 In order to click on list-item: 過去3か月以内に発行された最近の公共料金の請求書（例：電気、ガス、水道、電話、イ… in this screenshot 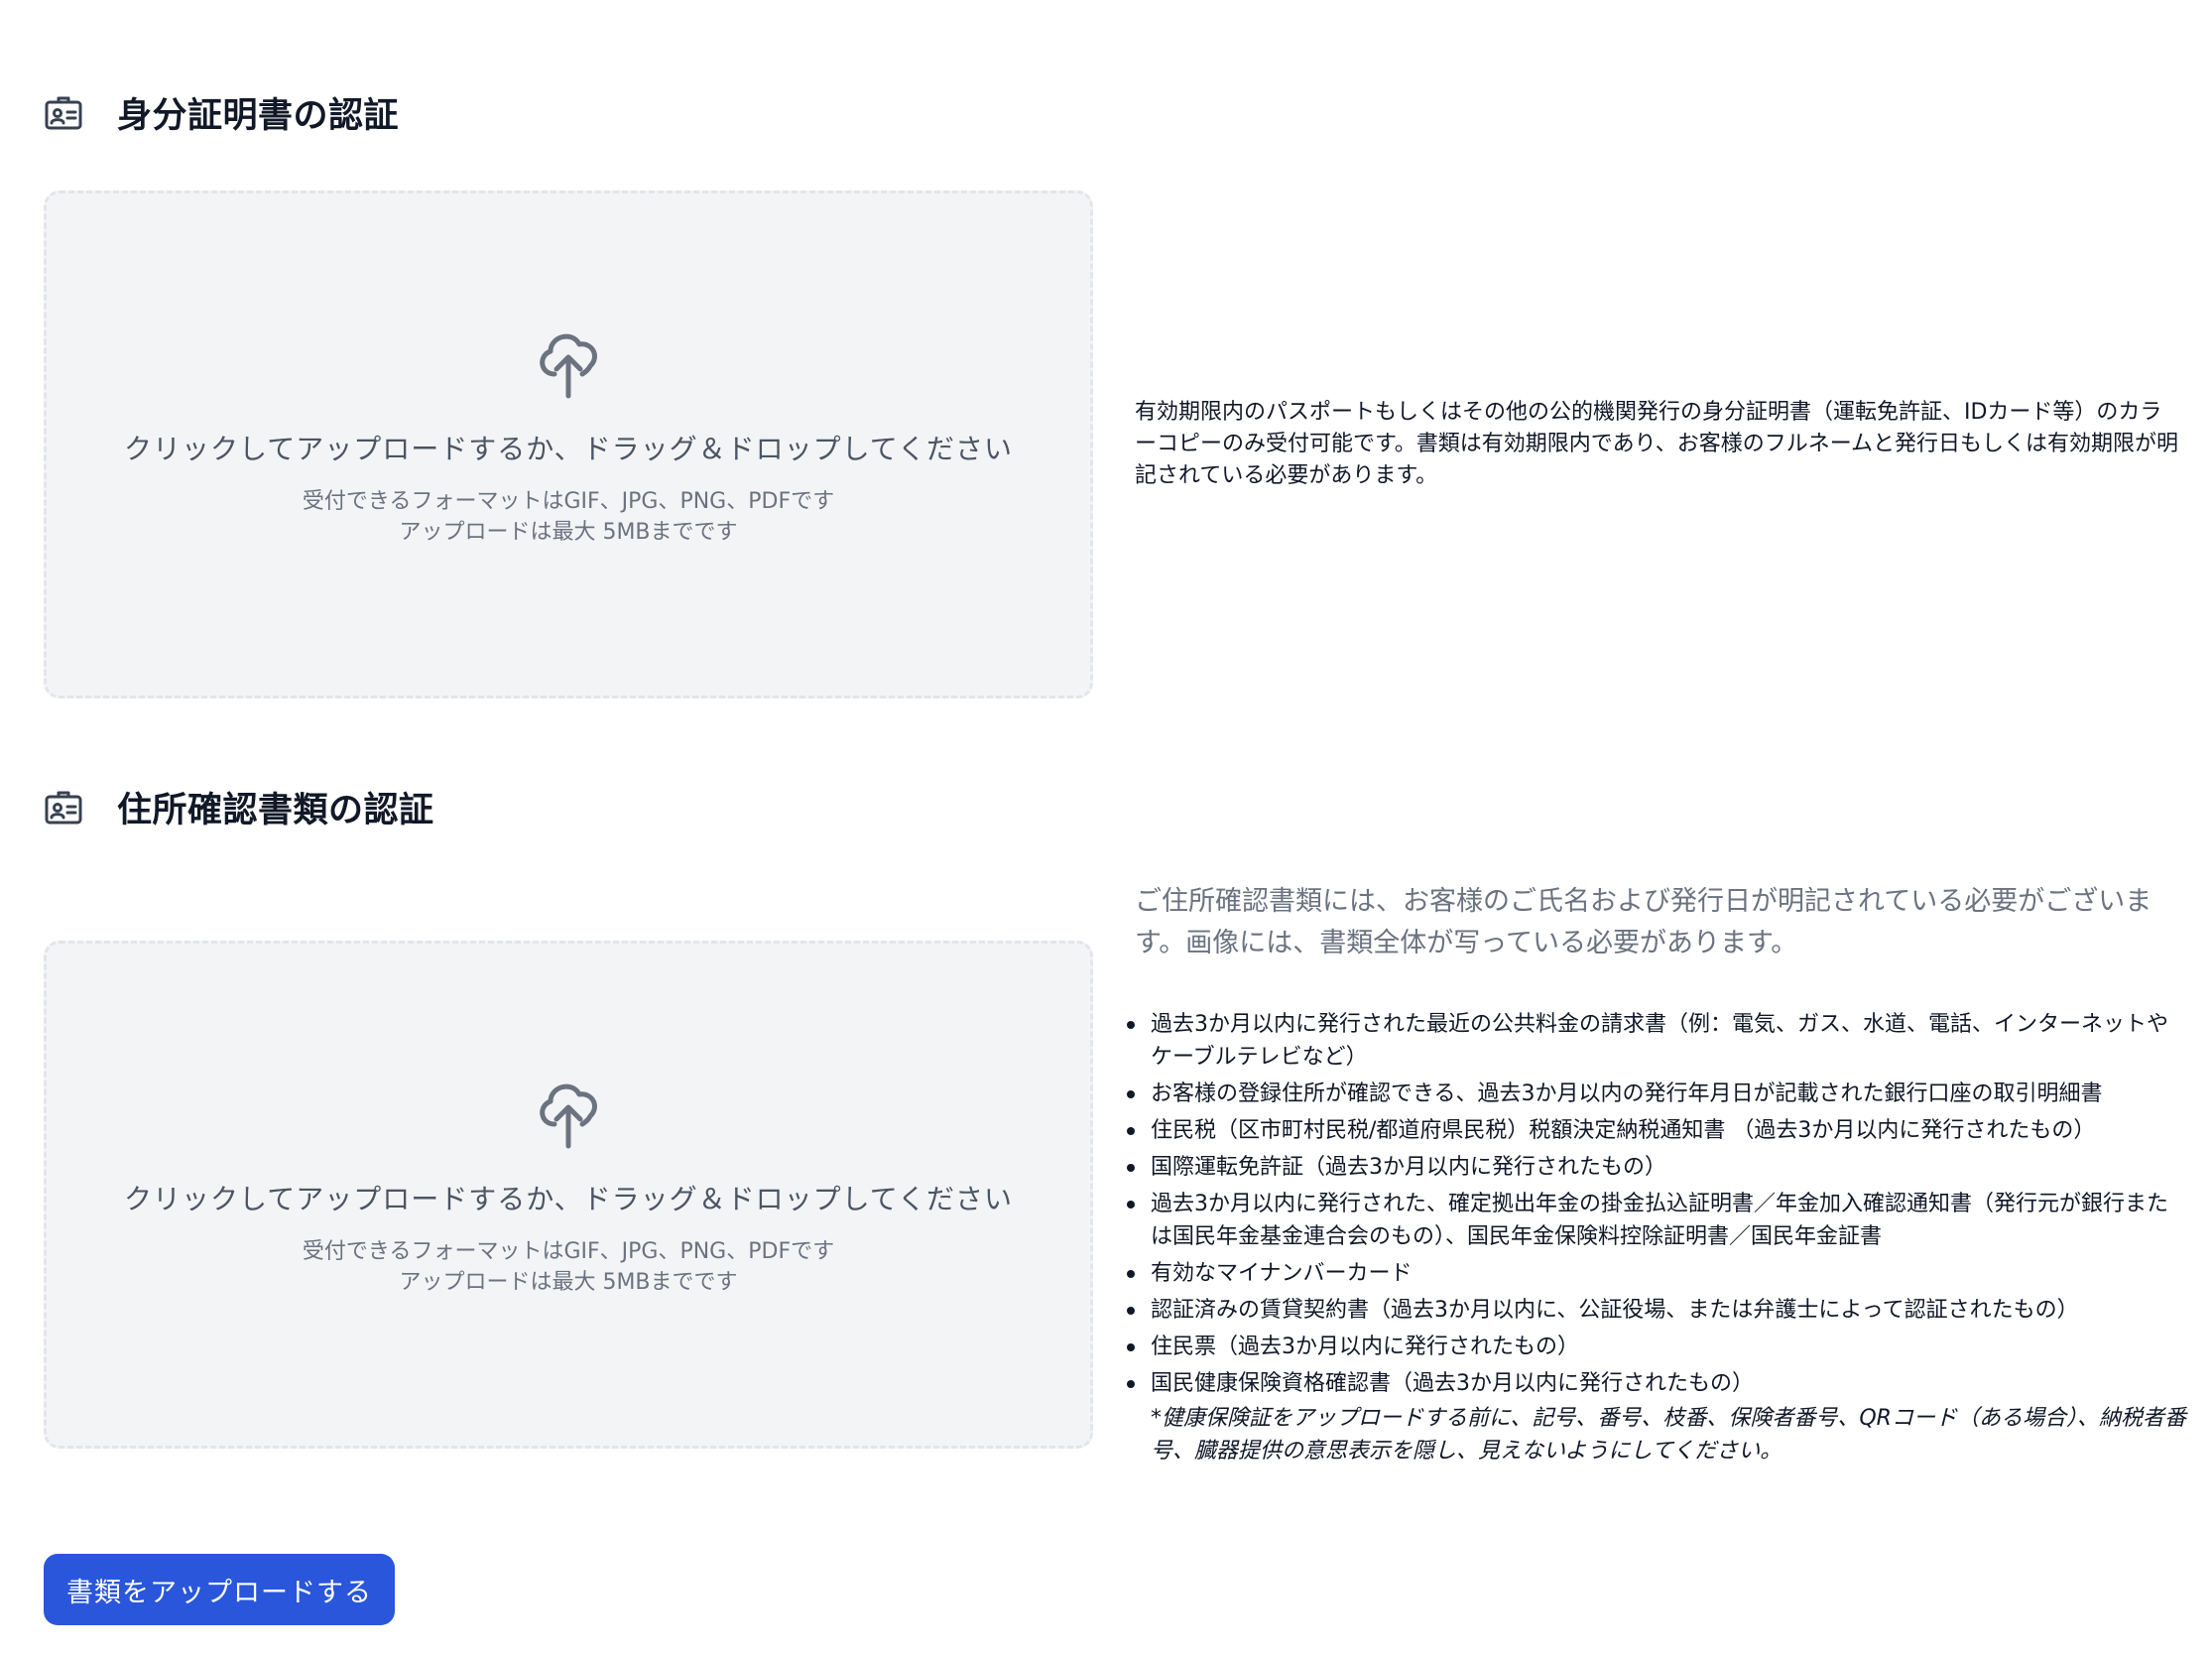, I will do `click(1656, 1041)`.